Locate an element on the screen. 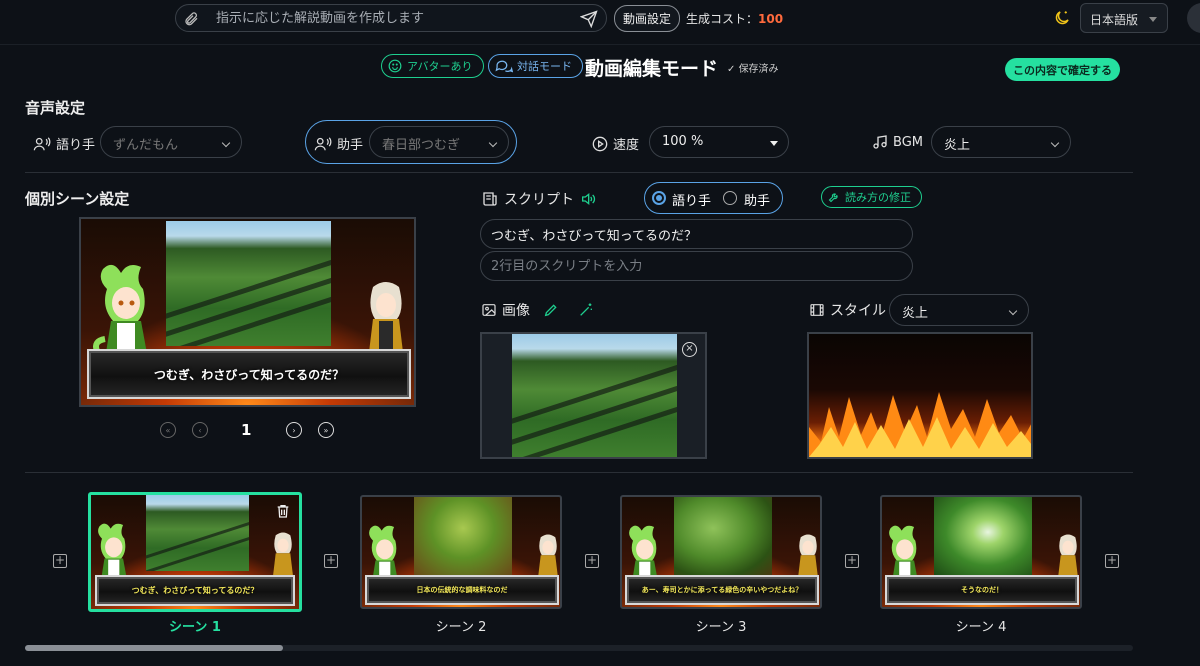 This screenshot has width=1200, height=666. narrator-label: 語り手 is located at coordinates (64, 143).